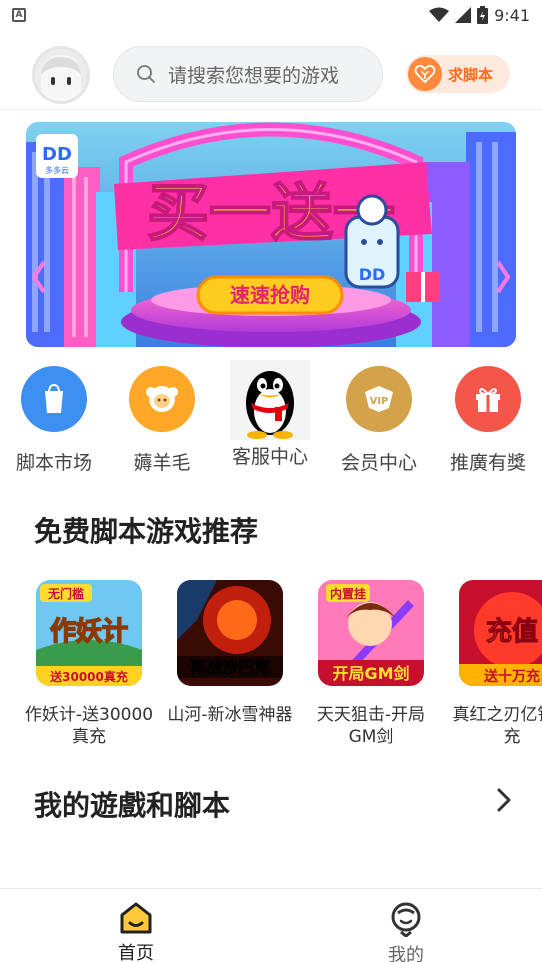 The width and height of the screenshot is (542, 962). What do you see at coordinates (65, 593) in the screenshot?
I see `svg-text: 无门槛` at bounding box center [65, 593].